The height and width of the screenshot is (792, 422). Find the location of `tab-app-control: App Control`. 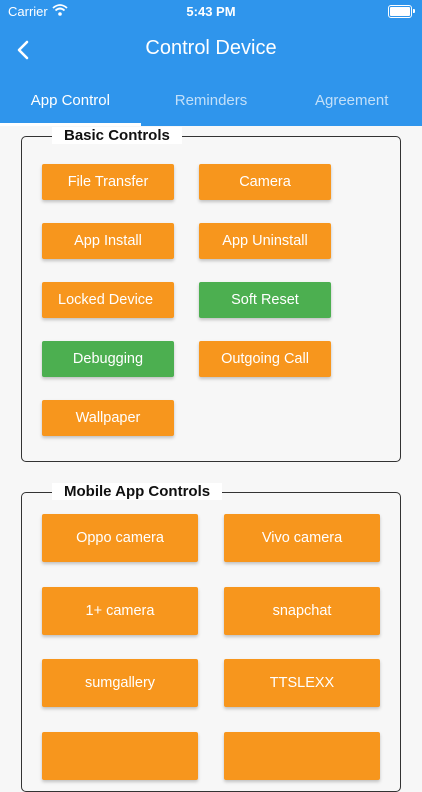

tab-app-control: App Control is located at coordinates (70, 101).